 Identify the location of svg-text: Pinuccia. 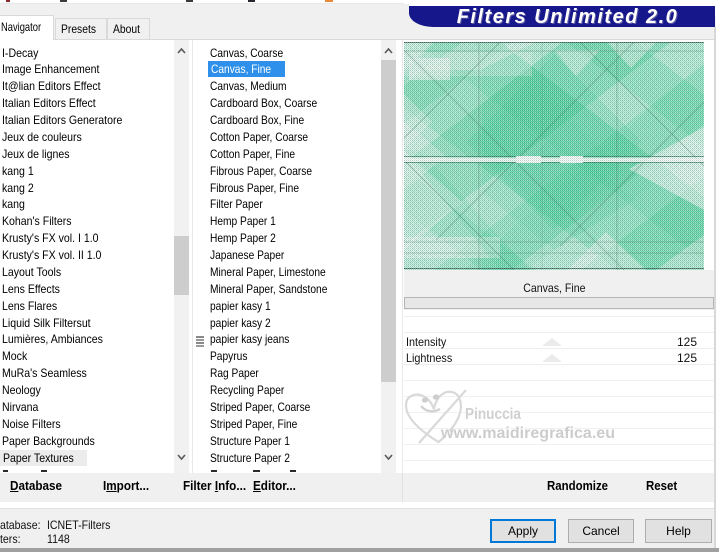
(493, 414).